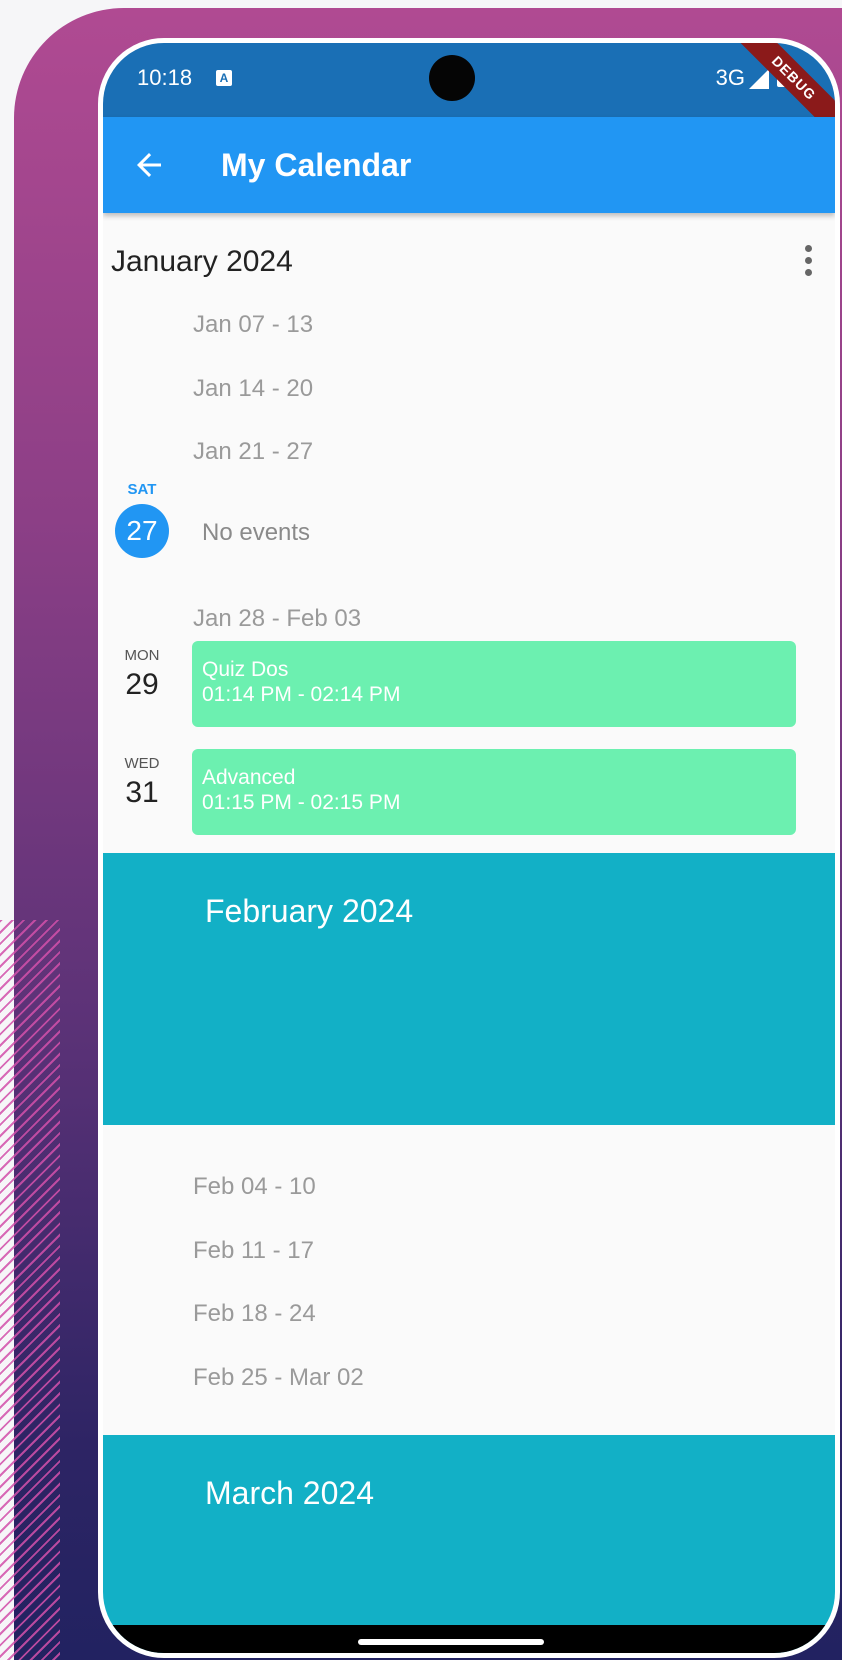 The width and height of the screenshot is (842, 1660). Describe the element at coordinates (142, 655) in the screenshot. I see `day-name: MON` at that location.